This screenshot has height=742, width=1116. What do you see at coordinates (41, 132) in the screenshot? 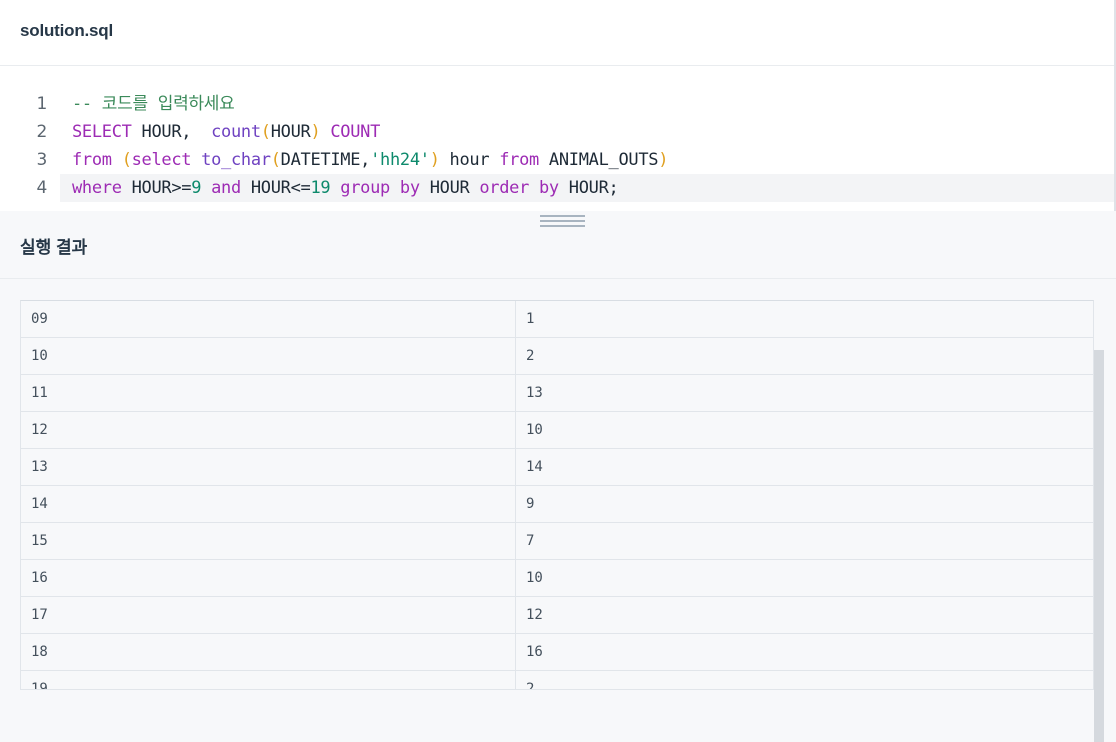
I see `line-number: 2` at bounding box center [41, 132].